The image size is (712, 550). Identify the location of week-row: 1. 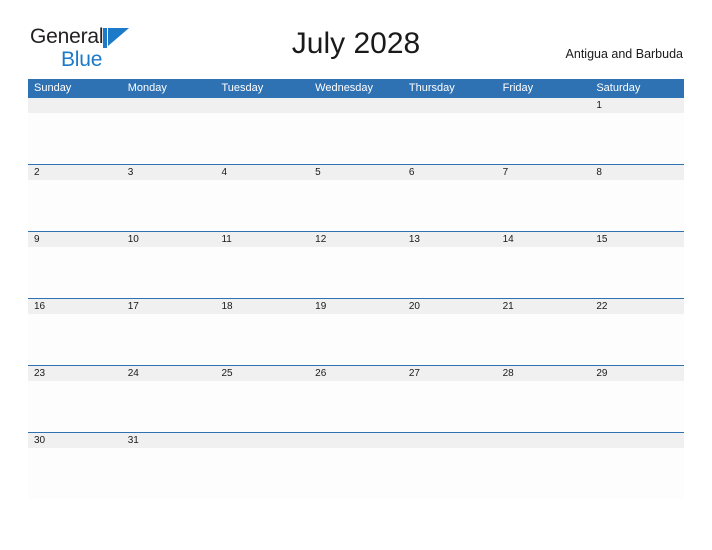
(356, 130).